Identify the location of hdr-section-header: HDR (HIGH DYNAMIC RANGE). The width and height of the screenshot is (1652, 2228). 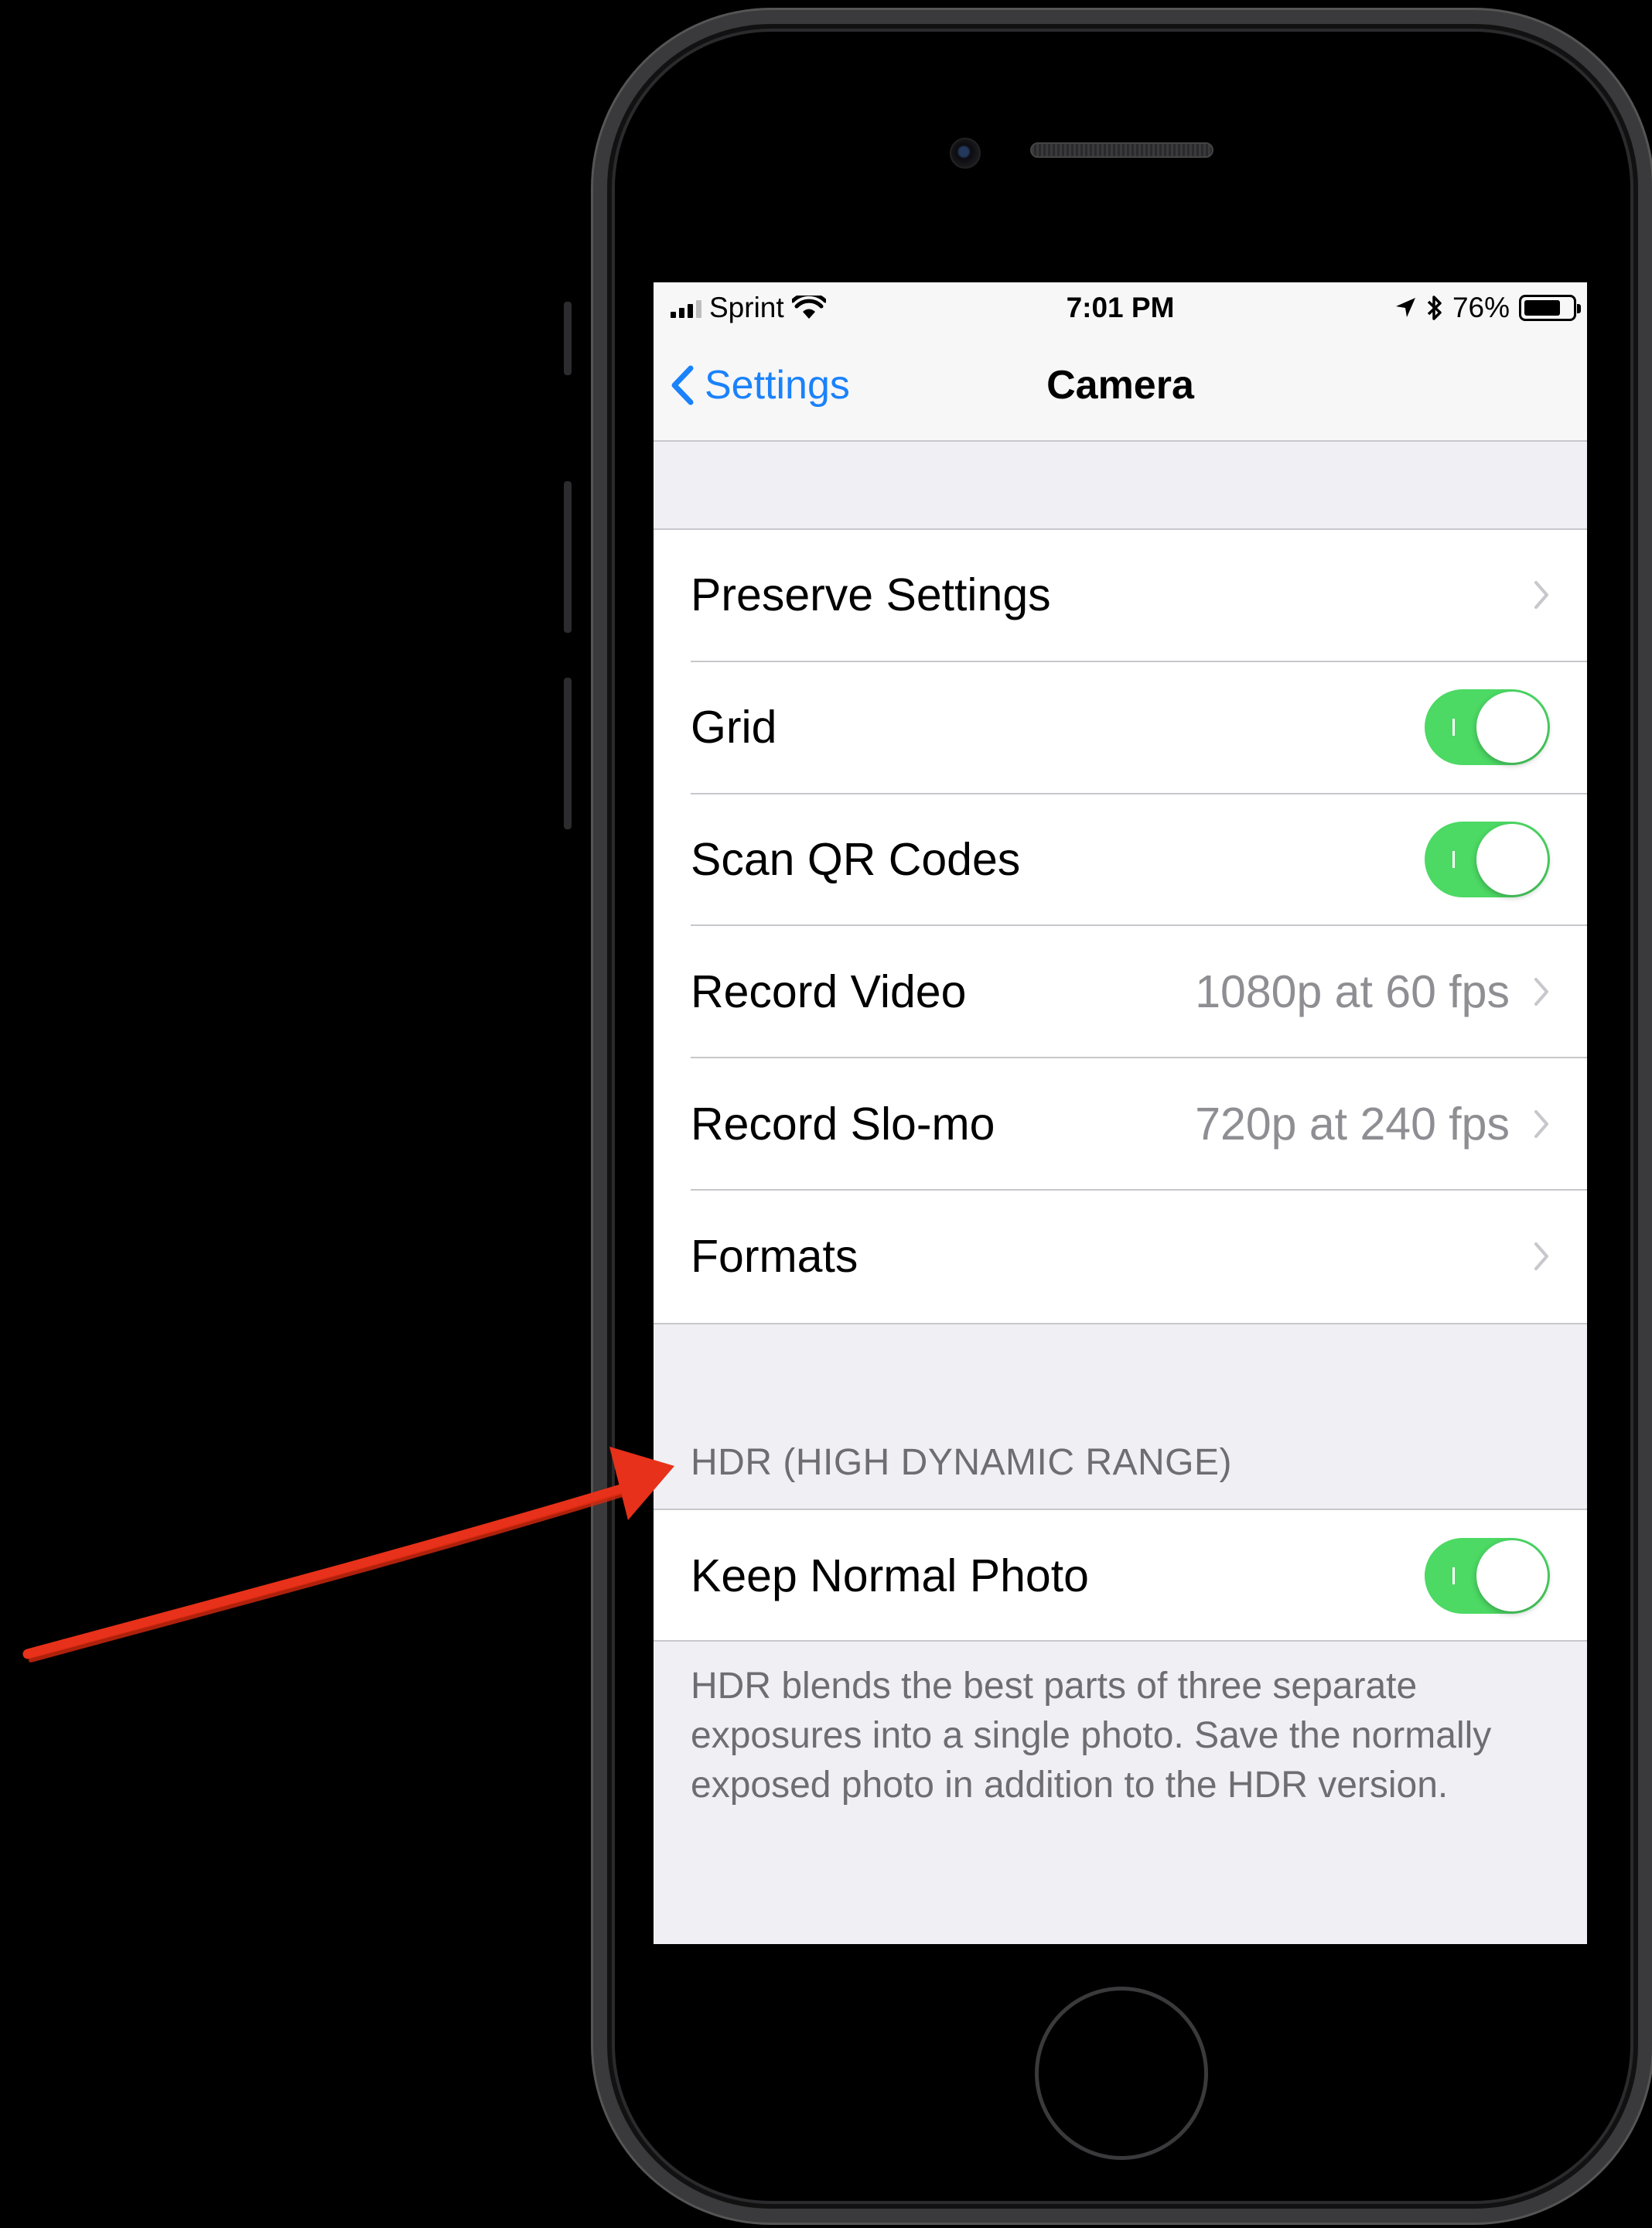
(962, 1462).